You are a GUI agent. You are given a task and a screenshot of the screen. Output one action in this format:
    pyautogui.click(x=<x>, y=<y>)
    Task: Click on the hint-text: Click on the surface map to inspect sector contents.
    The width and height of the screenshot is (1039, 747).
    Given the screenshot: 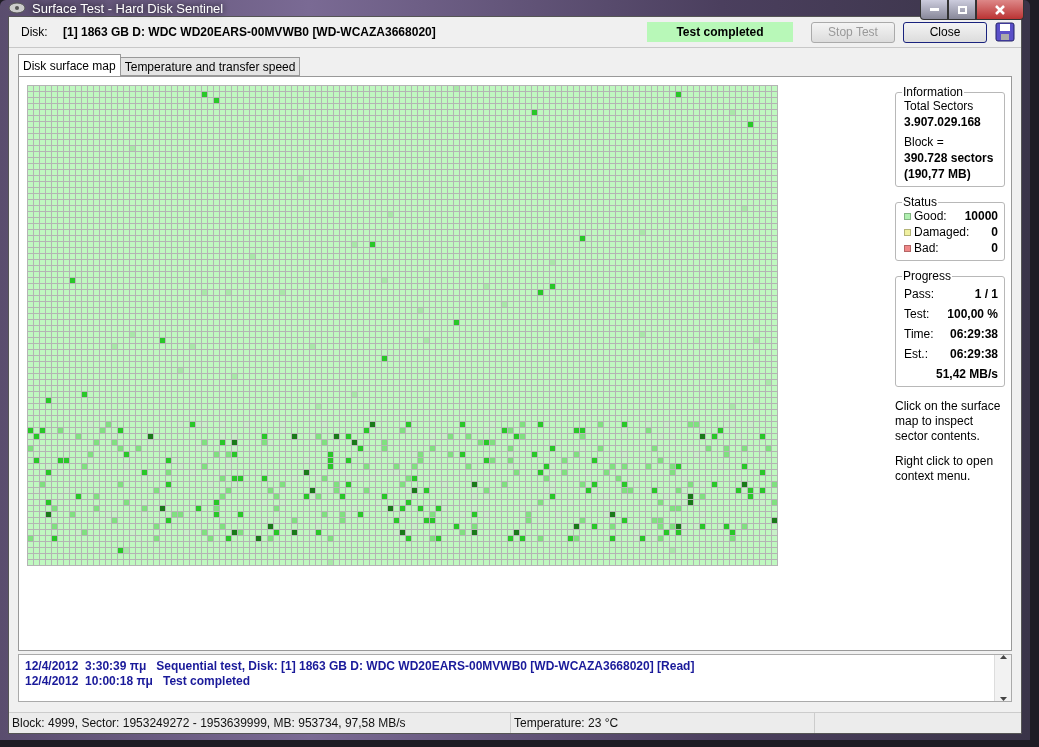 What is the action you would take?
    pyautogui.click(x=948, y=421)
    